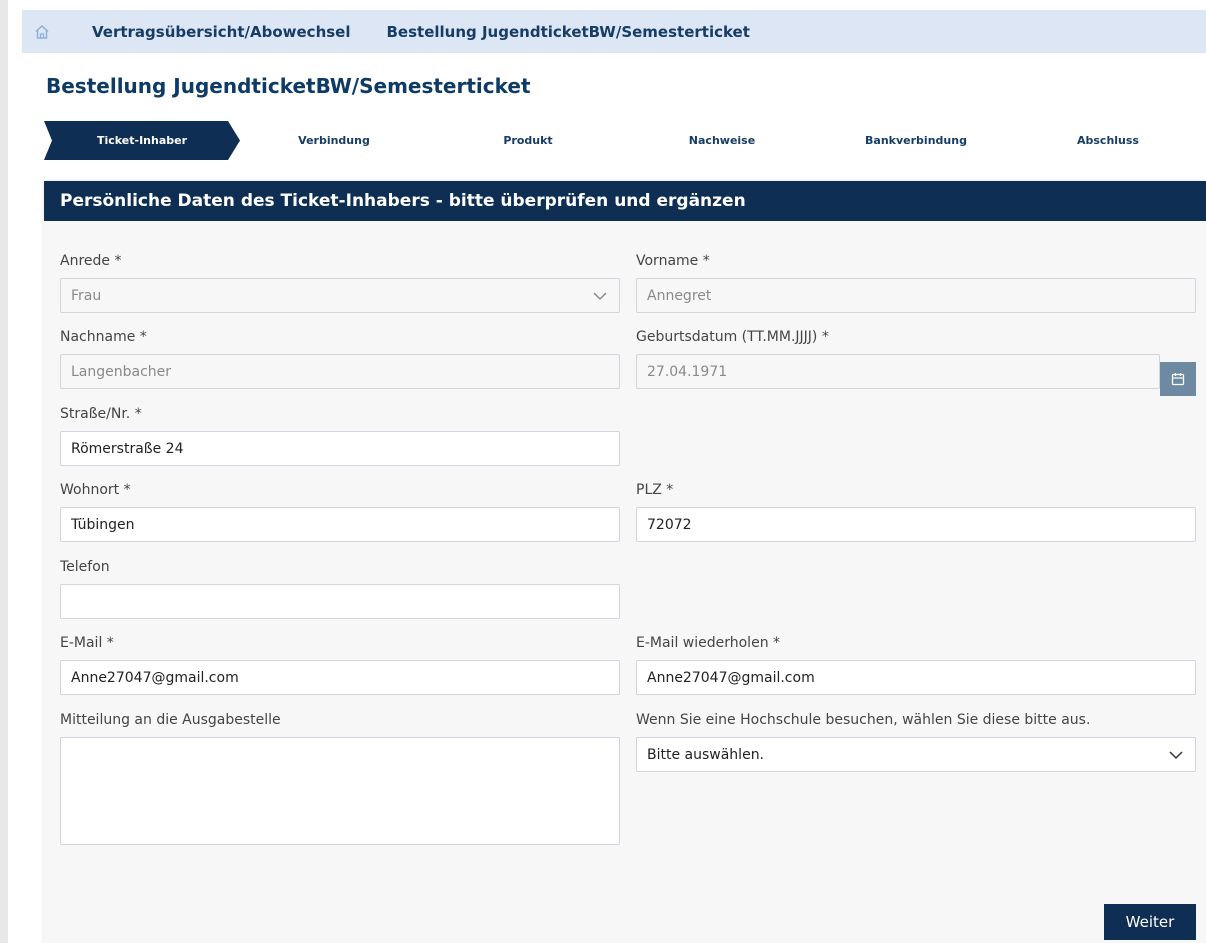 The image size is (1206, 943). I want to click on telefon-field, so click(340, 601).